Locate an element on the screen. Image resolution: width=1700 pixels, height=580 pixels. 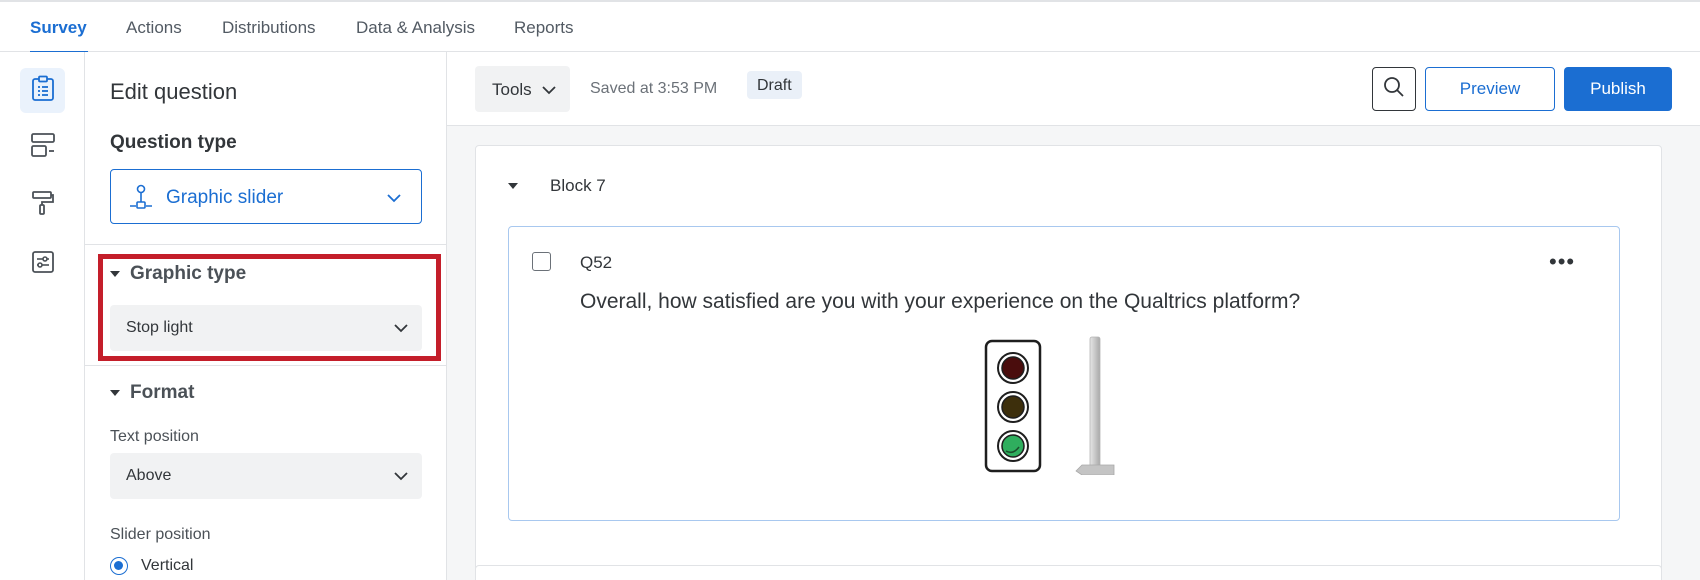
survey-builder-button is located at coordinates (42, 90).